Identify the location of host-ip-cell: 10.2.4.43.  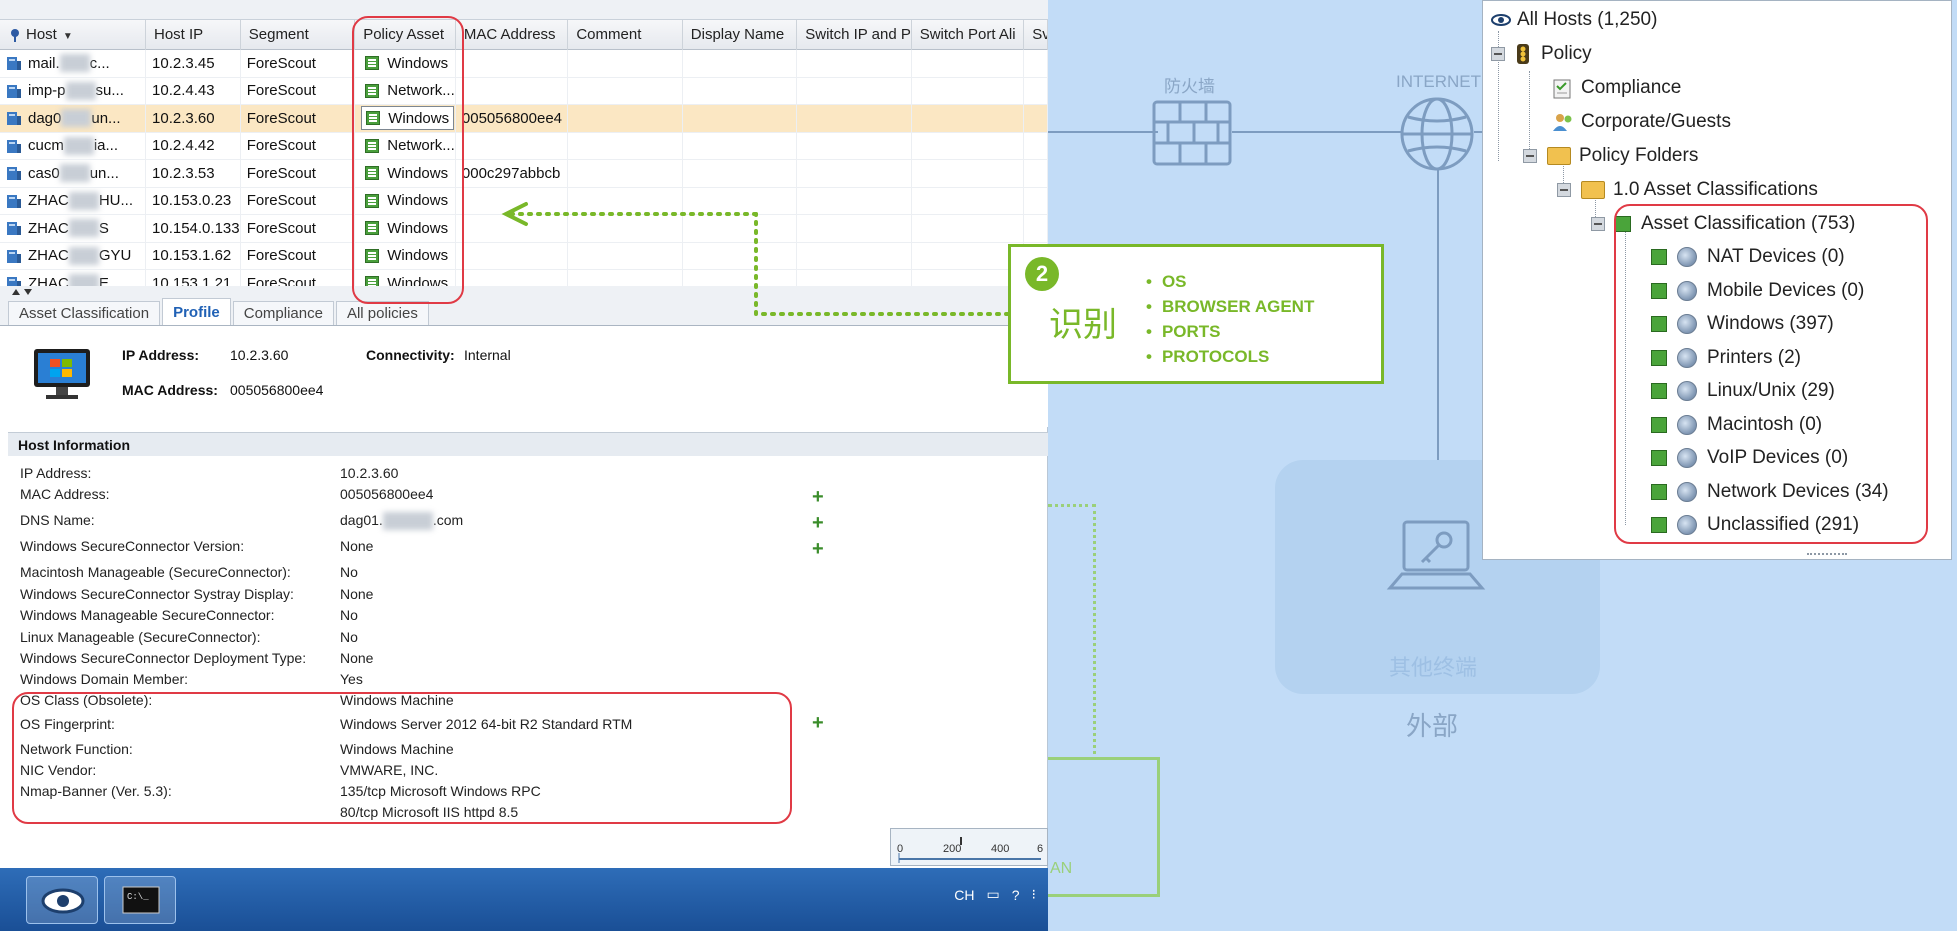
(193, 90).